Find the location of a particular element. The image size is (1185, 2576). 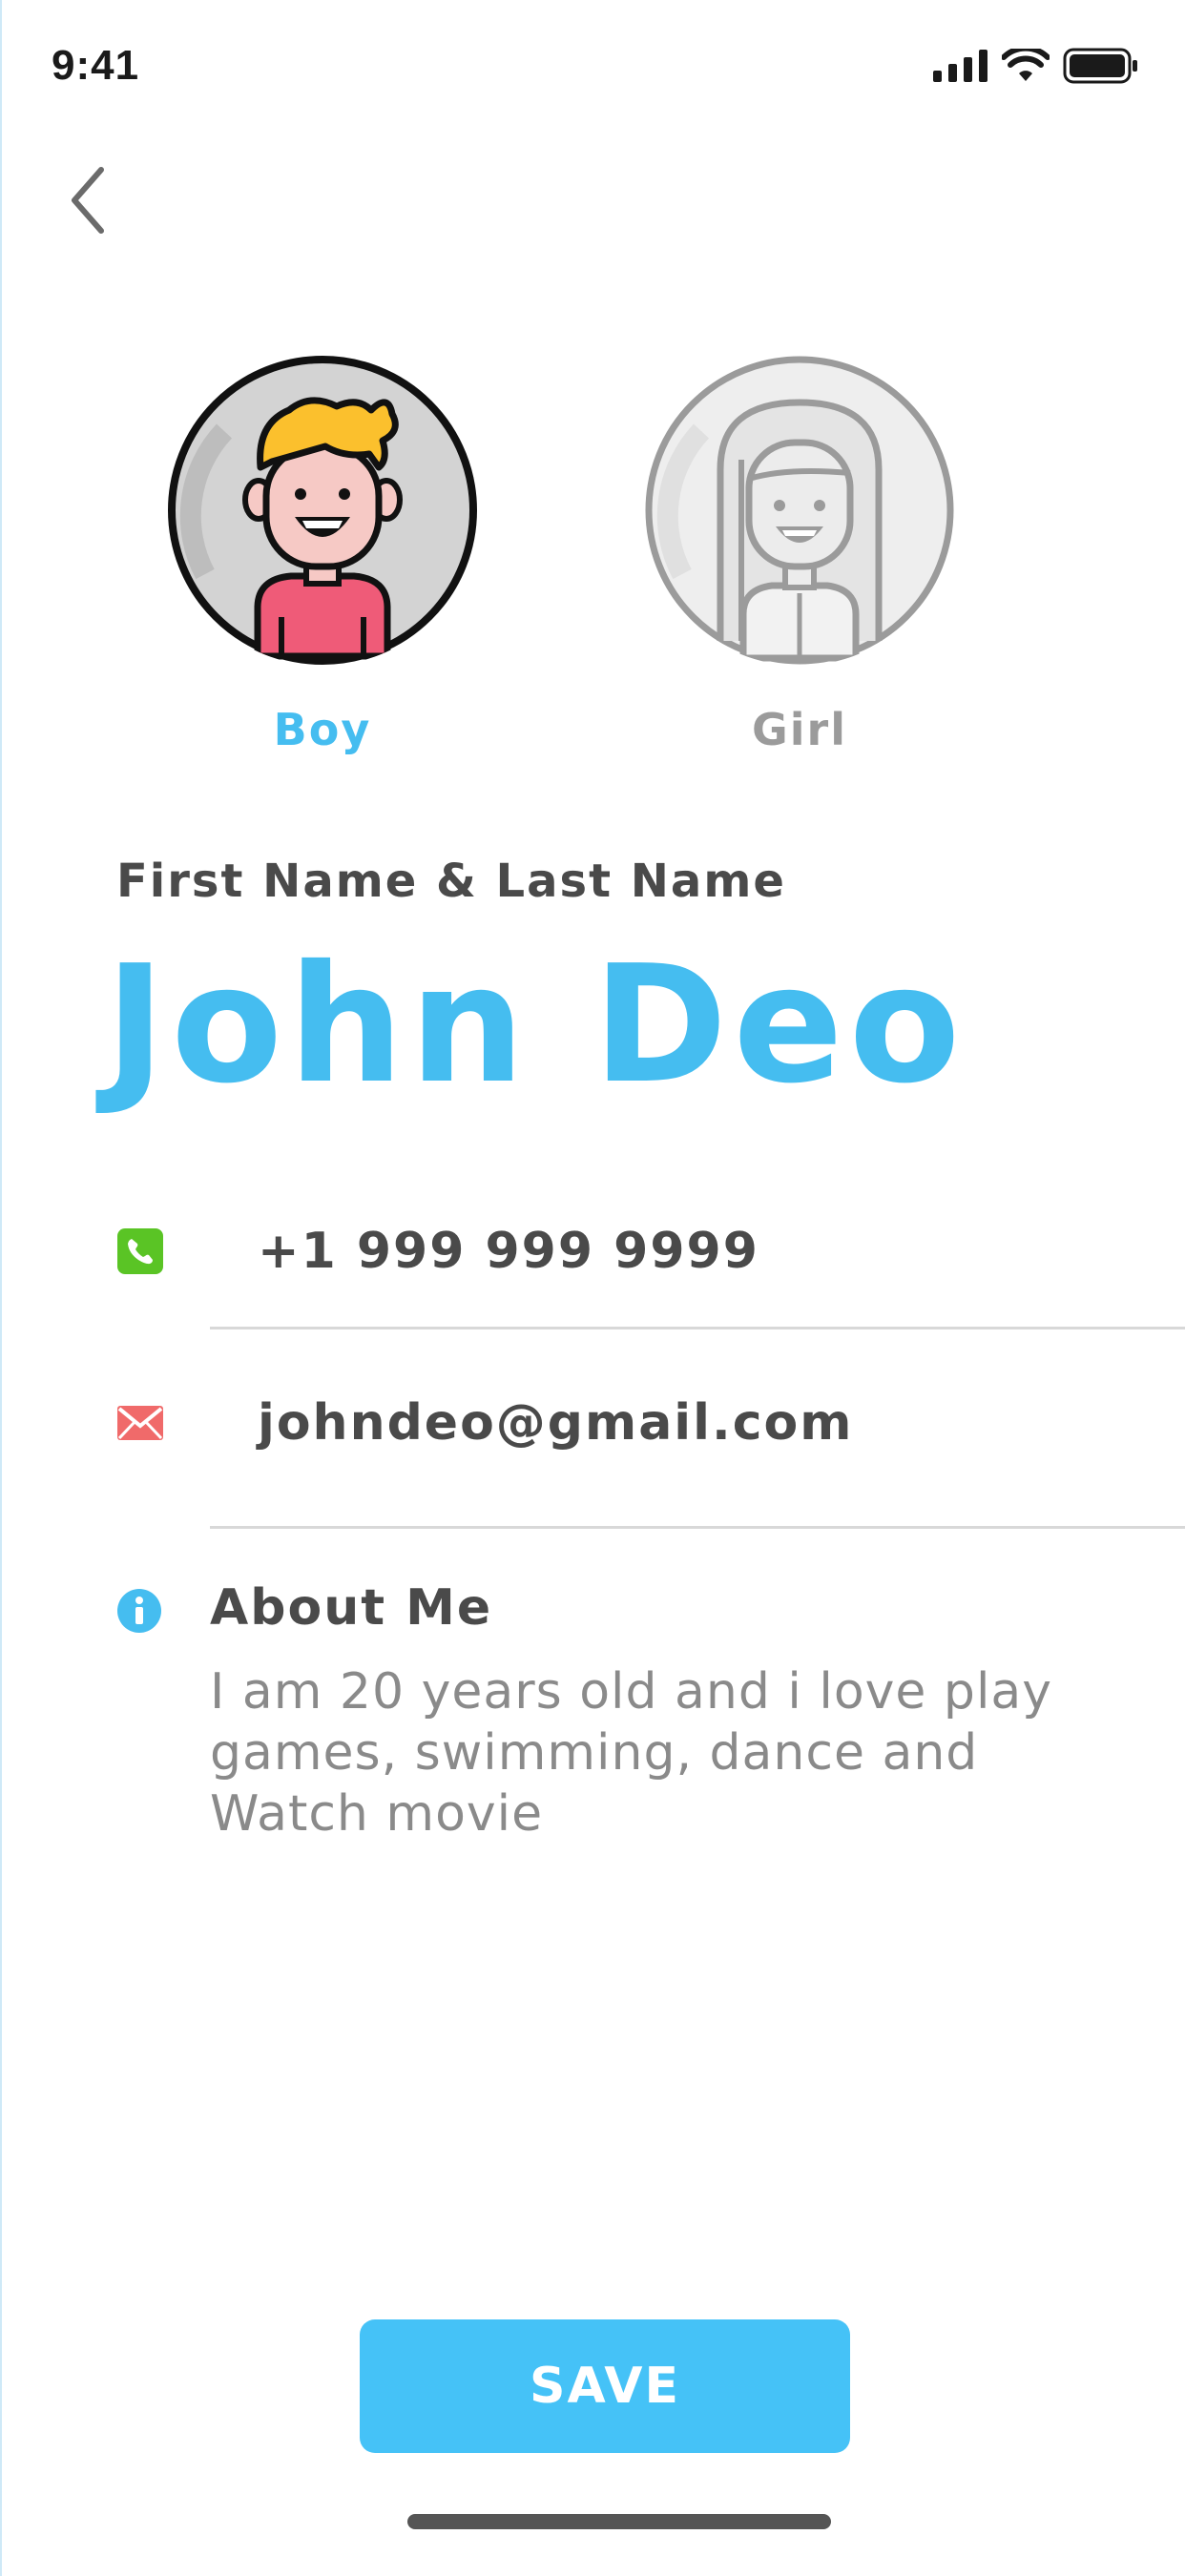

phone-row: +1 999 999 9999 is located at coordinates (650, 1251).